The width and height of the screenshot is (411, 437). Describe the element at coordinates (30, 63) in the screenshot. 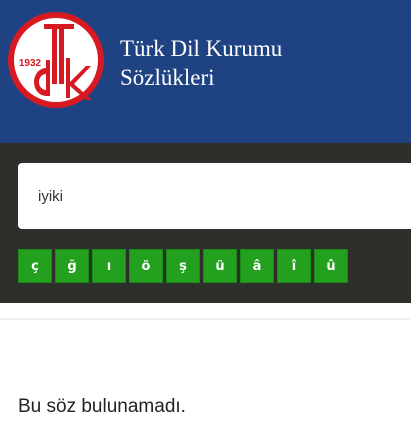

I see `logo-year: 1932` at that location.